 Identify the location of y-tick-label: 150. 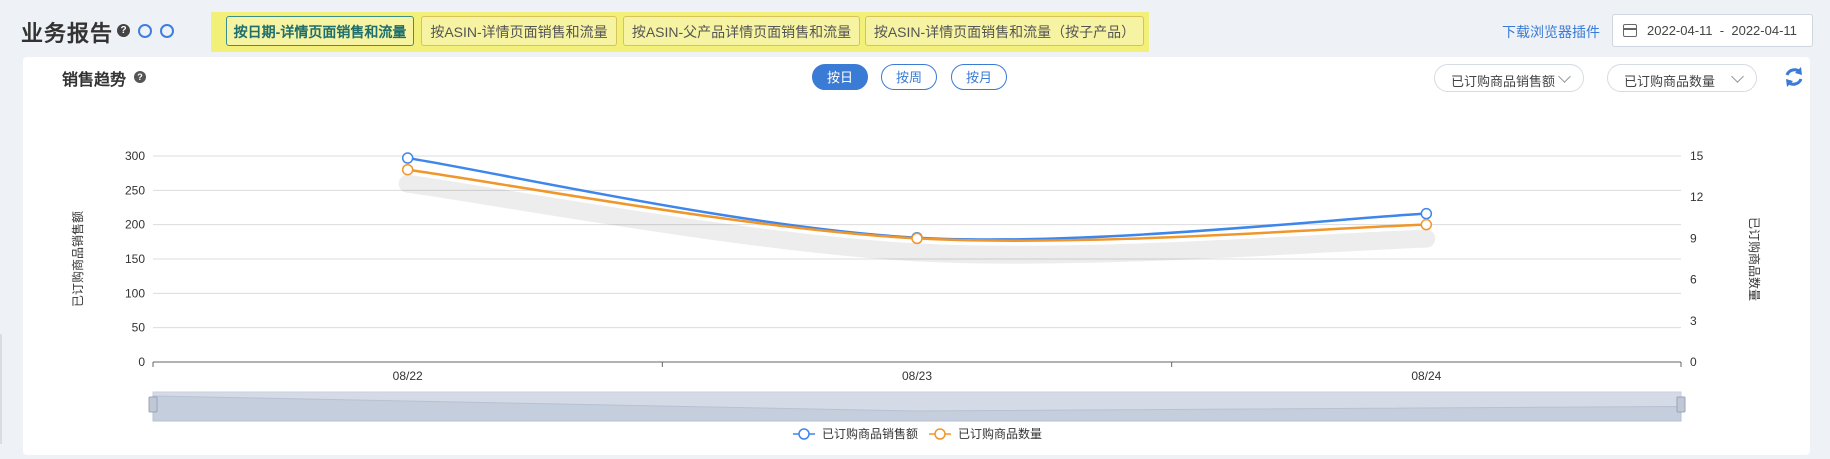
(135, 259).